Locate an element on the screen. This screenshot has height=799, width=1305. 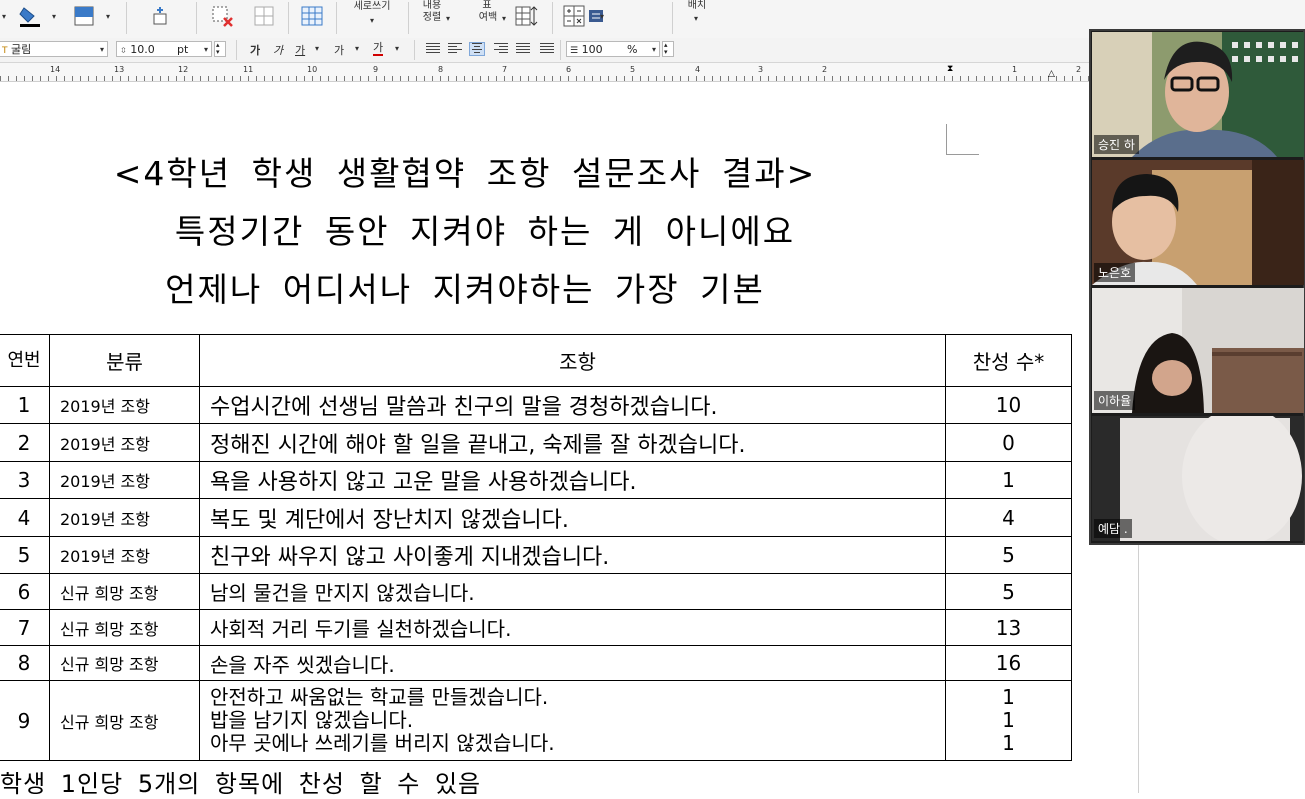
margin-corner-mark is located at coordinates (962, 139).